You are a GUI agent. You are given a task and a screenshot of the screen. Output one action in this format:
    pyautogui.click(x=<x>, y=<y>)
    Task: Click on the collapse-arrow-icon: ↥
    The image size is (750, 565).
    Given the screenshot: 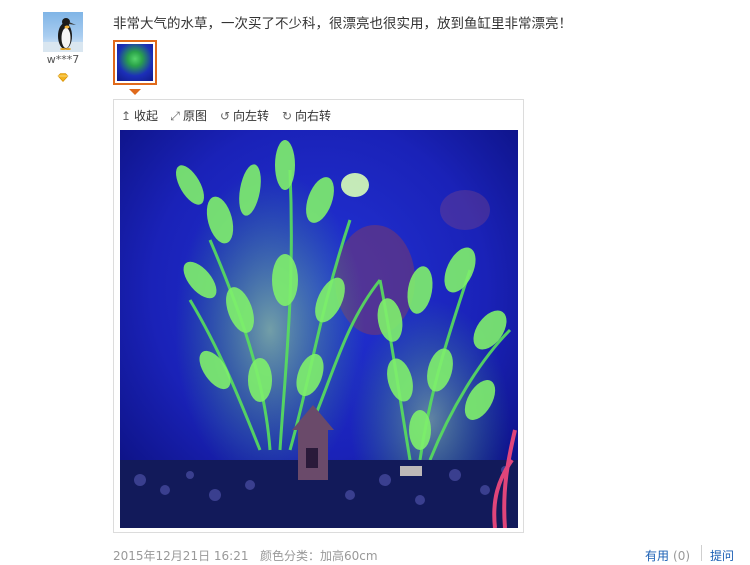 What is the action you would take?
    pyautogui.click(x=126, y=116)
    